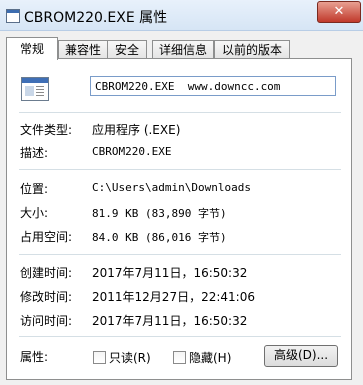 This screenshot has width=363, height=385. What do you see at coordinates (179, 357) in the screenshot?
I see `hidden-checkbox-box` at bounding box center [179, 357].